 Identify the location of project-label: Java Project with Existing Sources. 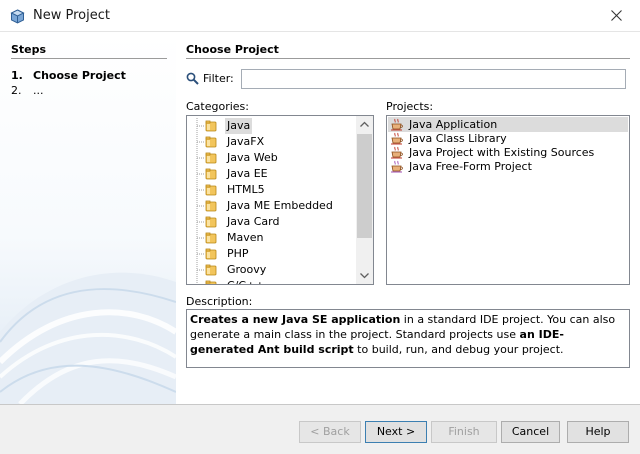
(502, 152).